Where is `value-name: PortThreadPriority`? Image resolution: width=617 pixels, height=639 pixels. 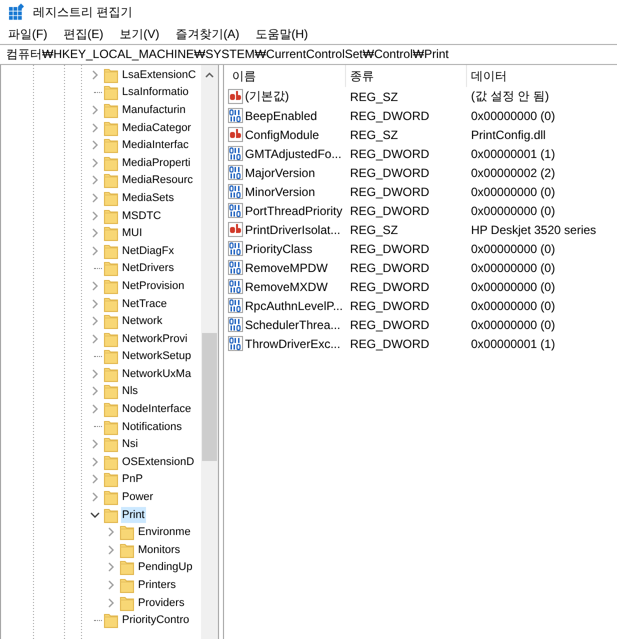 value-name: PortThreadPriority is located at coordinates (293, 211).